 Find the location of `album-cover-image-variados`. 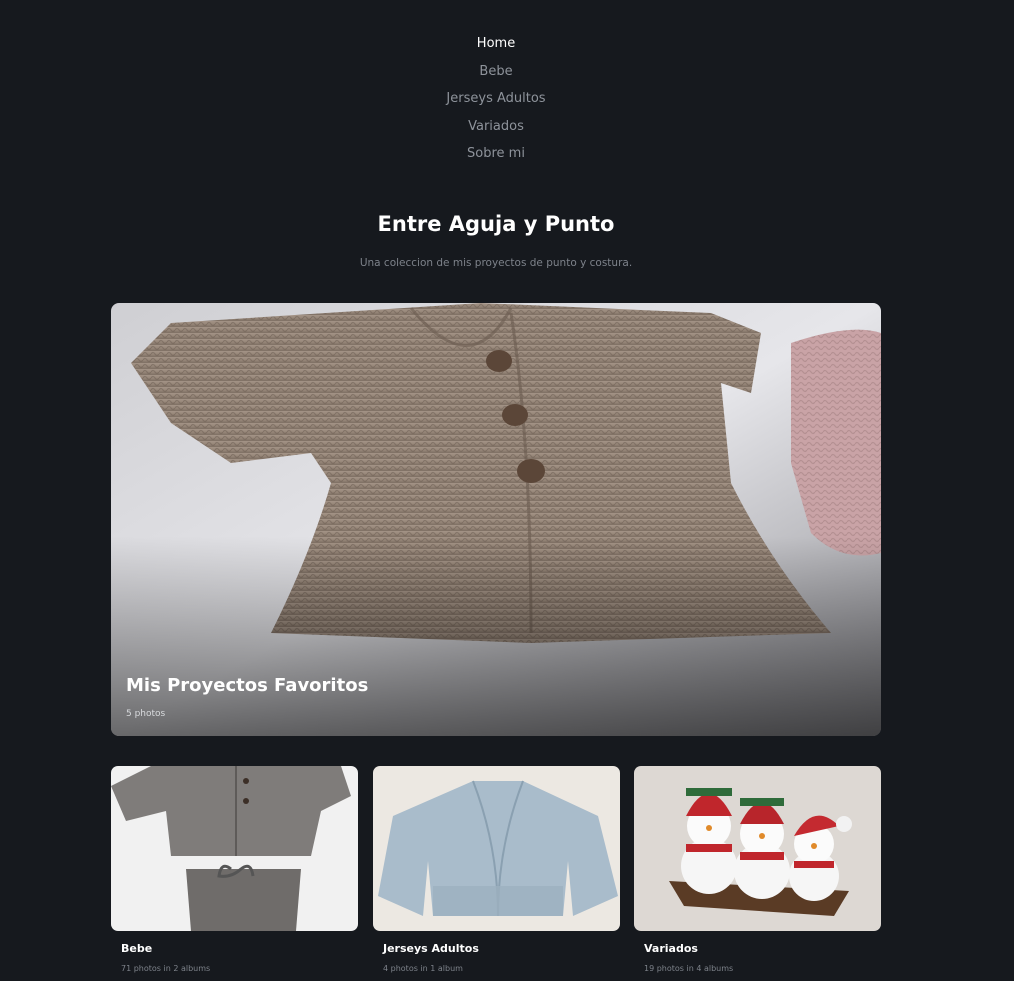

album-cover-image-variados is located at coordinates (757, 848).